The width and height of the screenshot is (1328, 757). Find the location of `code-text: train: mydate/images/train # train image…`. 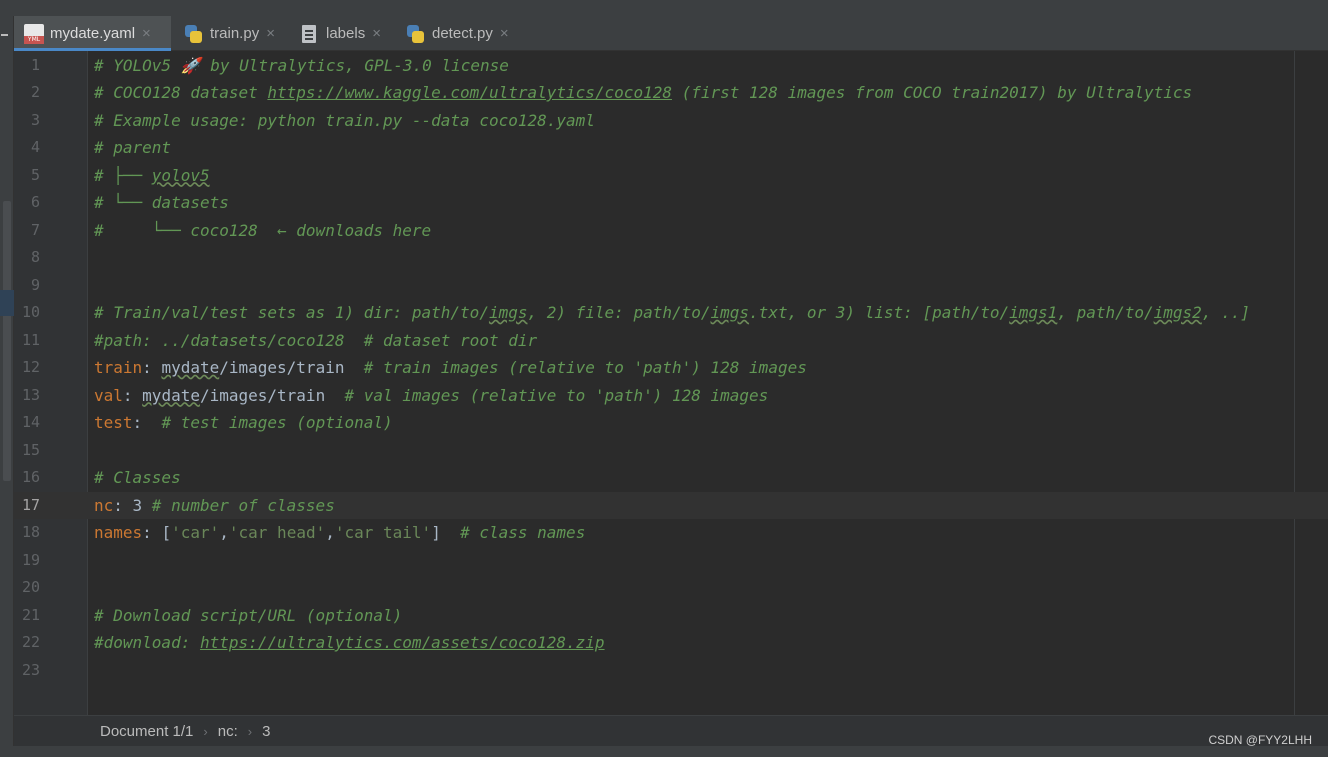

code-text: train: mydate/images/train # train image… is located at coordinates (450, 368).